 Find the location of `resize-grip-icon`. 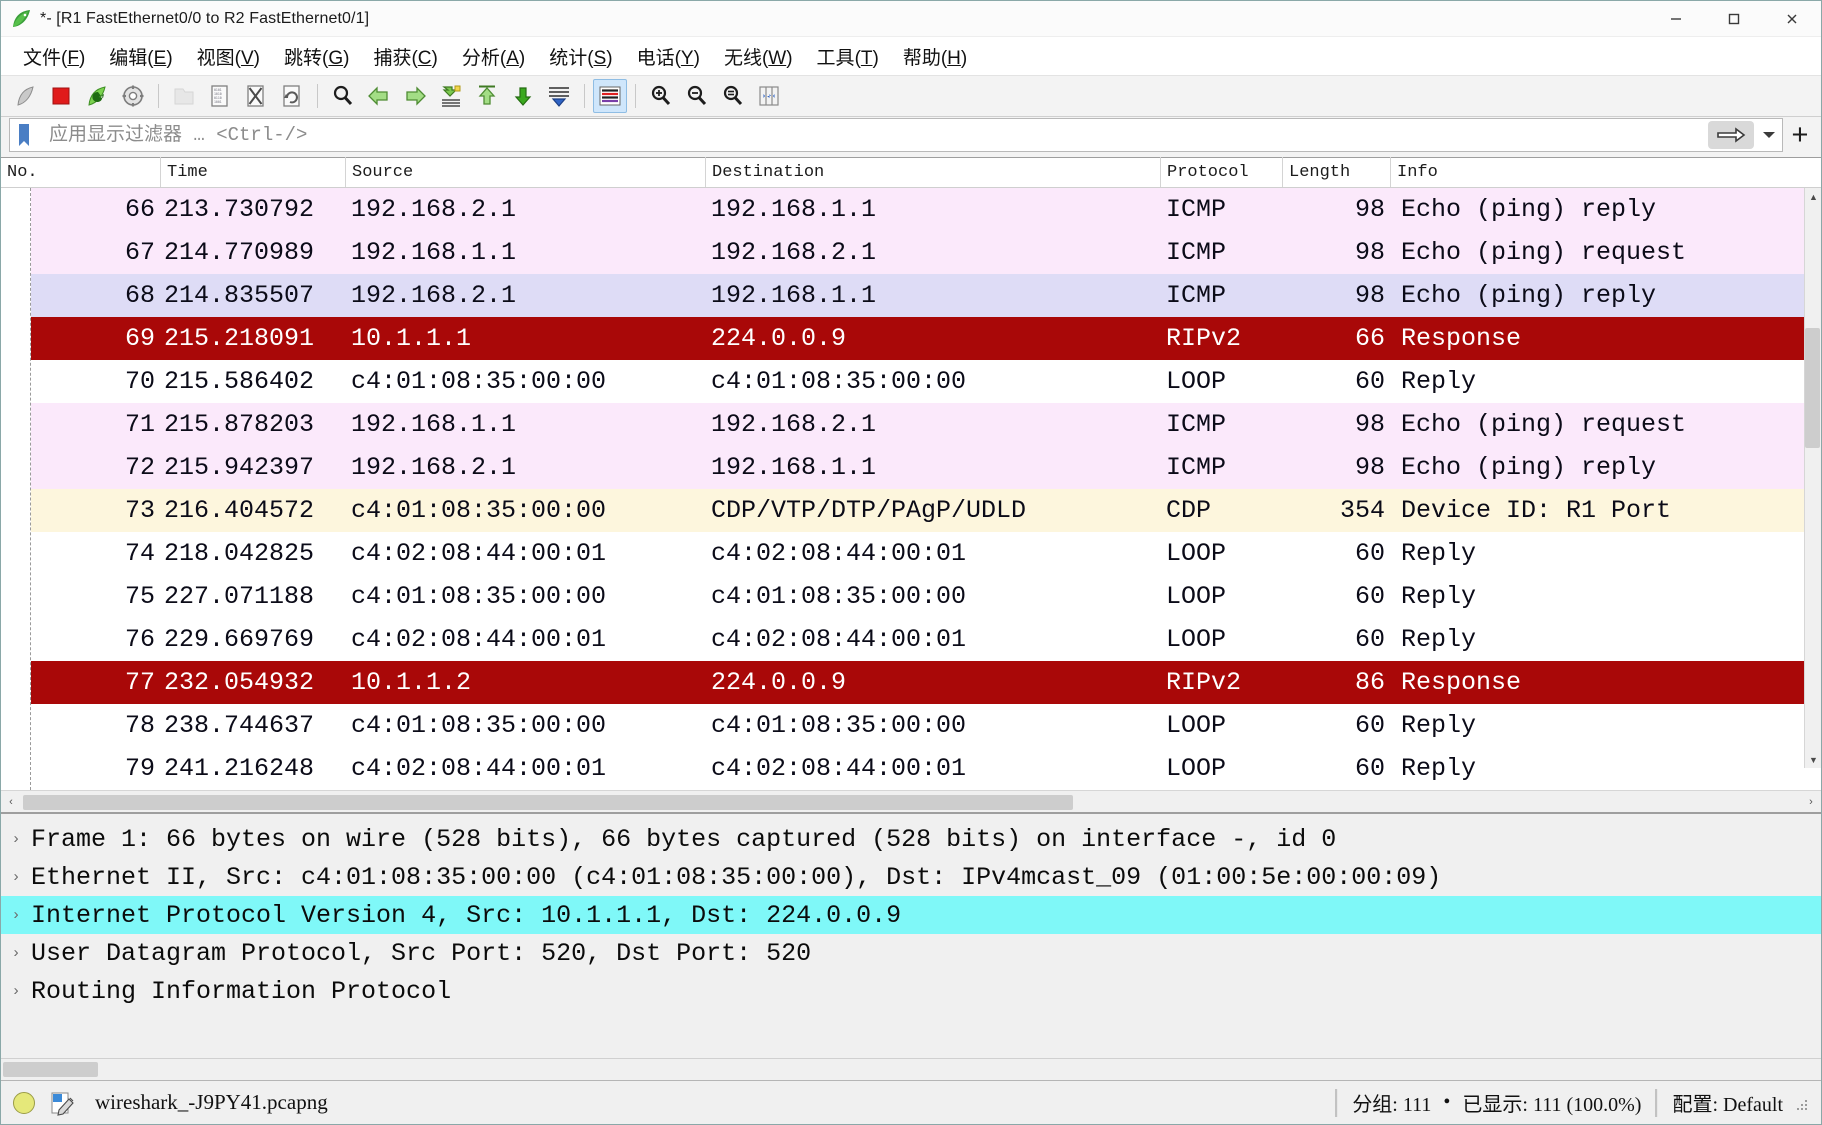

resize-grip-icon is located at coordinates (1801, 1103).